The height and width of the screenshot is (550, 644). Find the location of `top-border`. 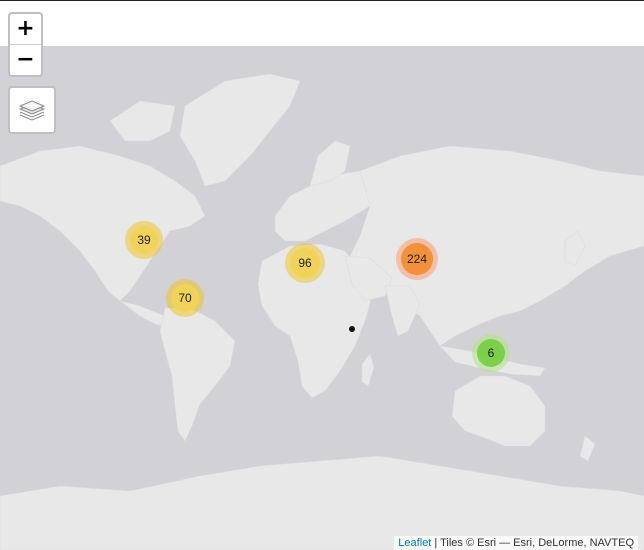

top-border is located at coordinates (322, 0).